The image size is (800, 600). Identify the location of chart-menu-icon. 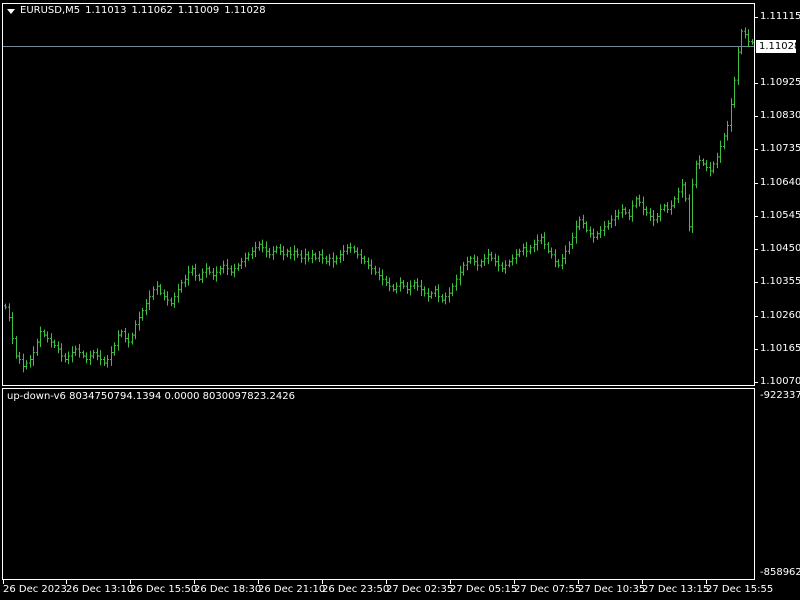
(11, 11).